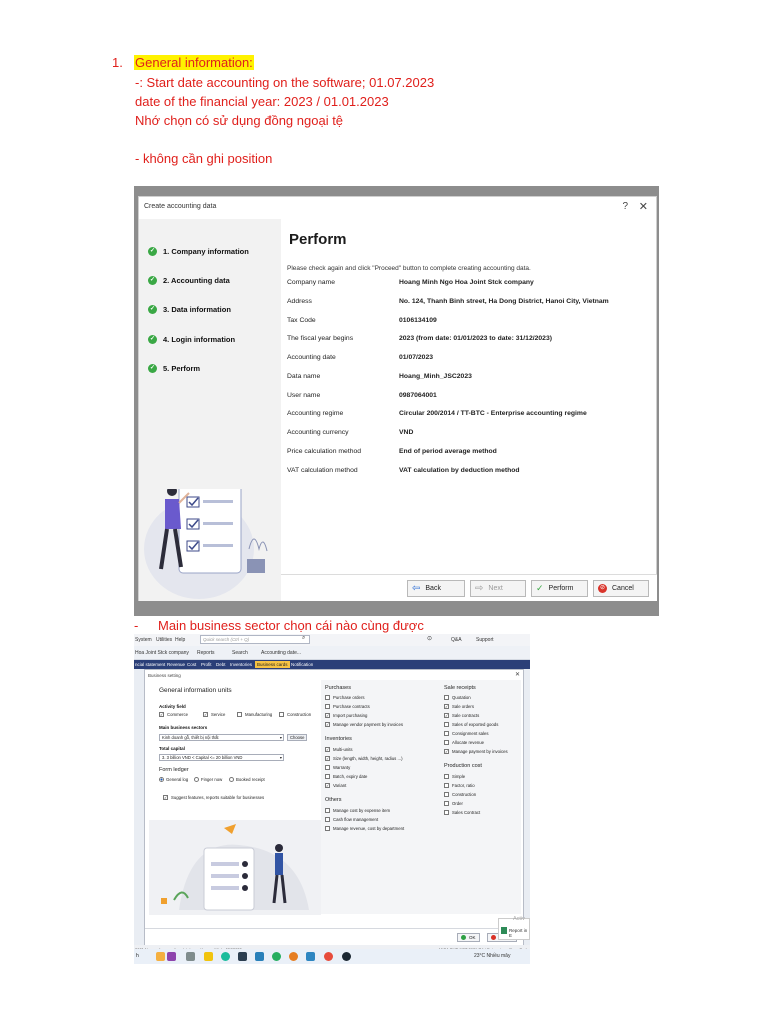 This screenshot has width=768, height=1024. What do you see at coordinates (235, 867) in the screenshot?
I see `business-illustration` at bounding box center [235, 867].